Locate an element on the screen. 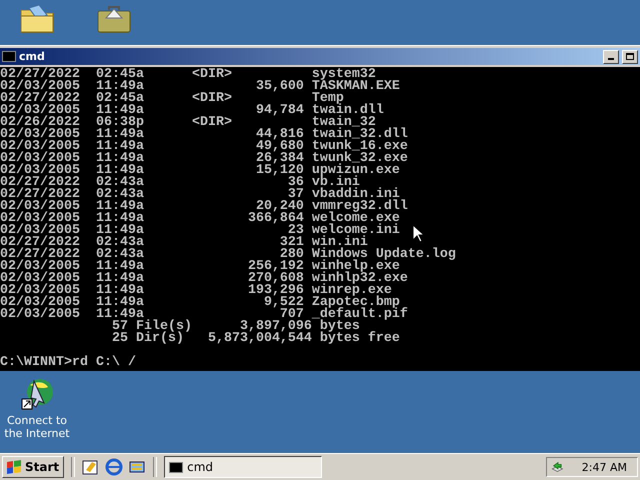 This screenshot has width=640, height=480. clock: 2:47 AM is located at coordinates (604, 467).